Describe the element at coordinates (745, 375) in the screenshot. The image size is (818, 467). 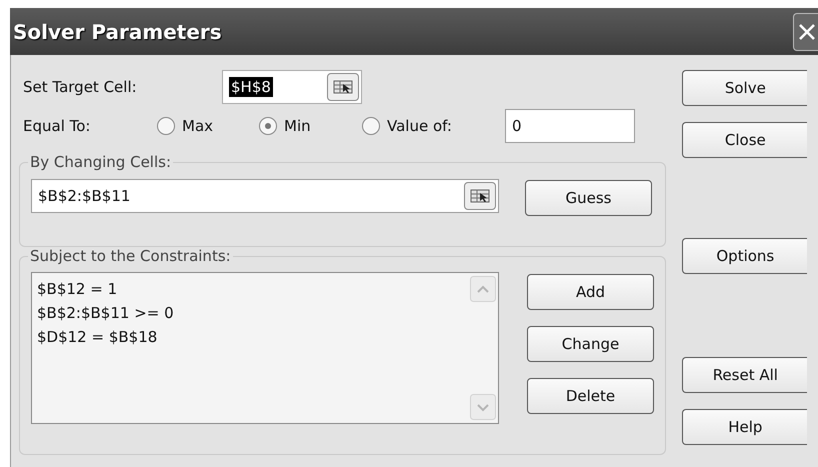
I see `dialog-button: Reset All` at that location.